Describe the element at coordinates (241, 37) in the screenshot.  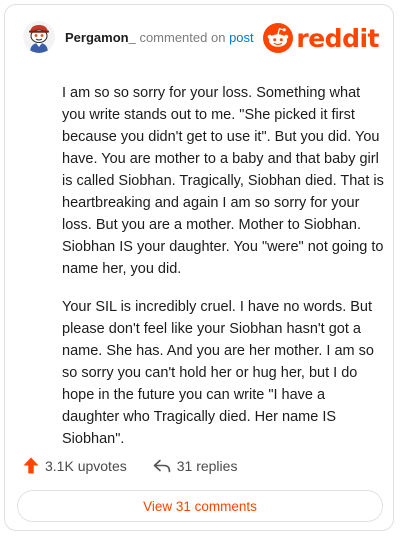
I see `post-link: post` at that location.